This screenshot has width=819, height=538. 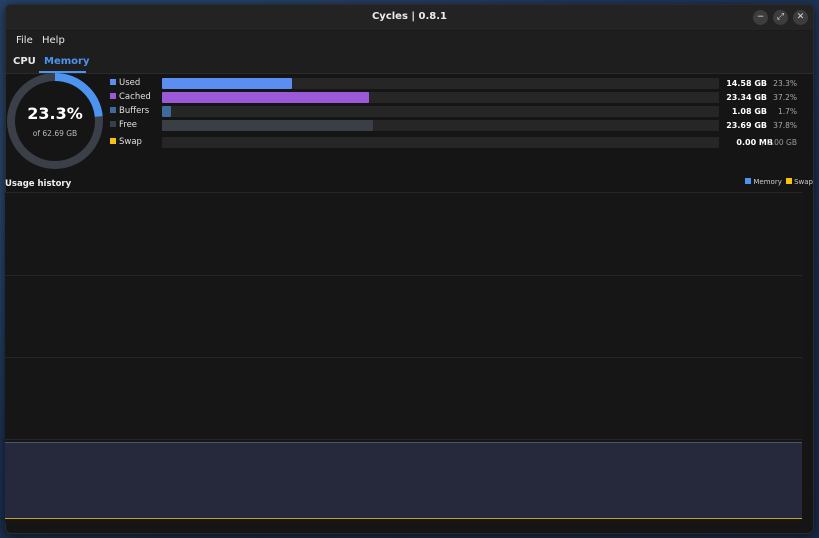 I want to click on cached-color-swatch, so click(x=113, y=96).